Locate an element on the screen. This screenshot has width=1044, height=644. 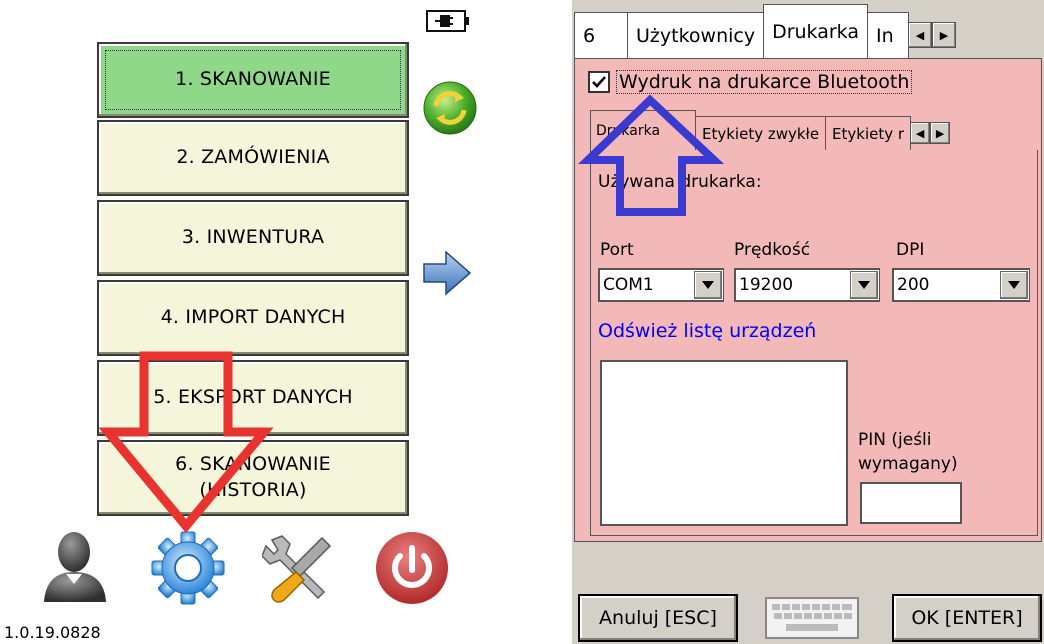
menu-button-zamowienia: 2. ZAMÓWIENIA is located at coordinates (253, 158).